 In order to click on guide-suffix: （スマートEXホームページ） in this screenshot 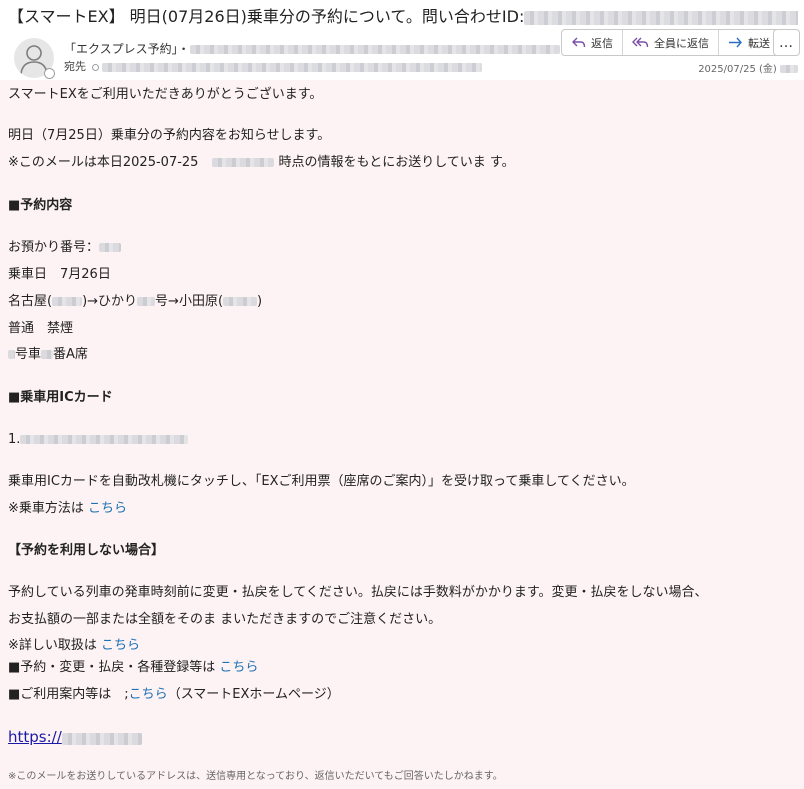, I will do `click(253, 694)`.